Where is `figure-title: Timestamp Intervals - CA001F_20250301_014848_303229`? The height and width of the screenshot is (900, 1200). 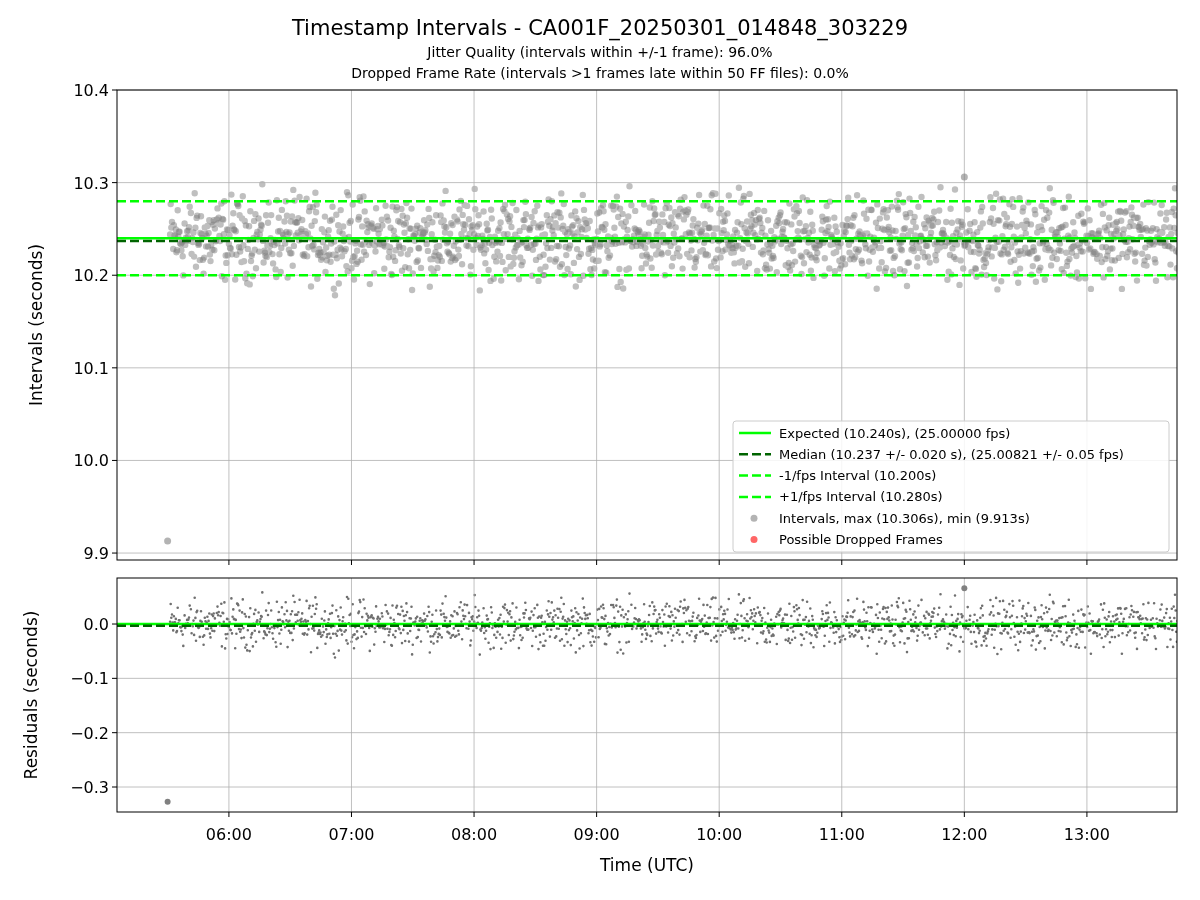 figure-title: Timestamp Intervals - CA001F_20250301_014848_303229 is located at coordinates (600, 28).